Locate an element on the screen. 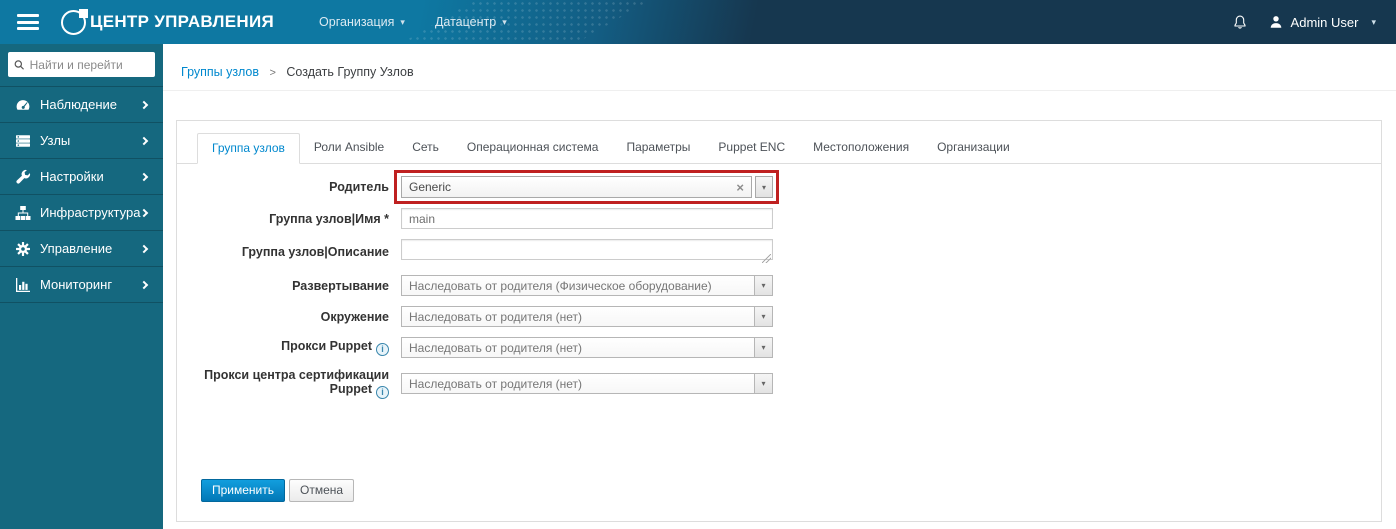  sidebar-item-monitoring: Мониторинг is located at coordinates (81, 285).